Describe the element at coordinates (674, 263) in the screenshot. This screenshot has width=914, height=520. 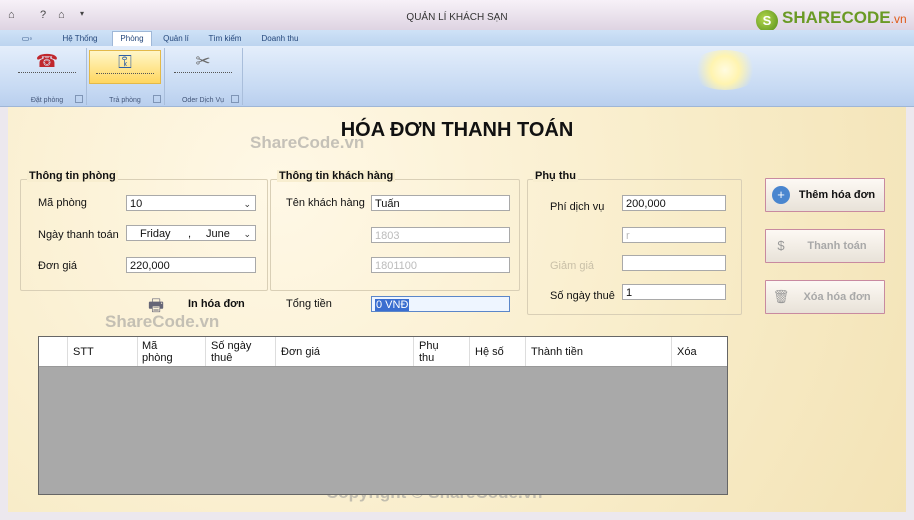
I see `discount-field` at that location.